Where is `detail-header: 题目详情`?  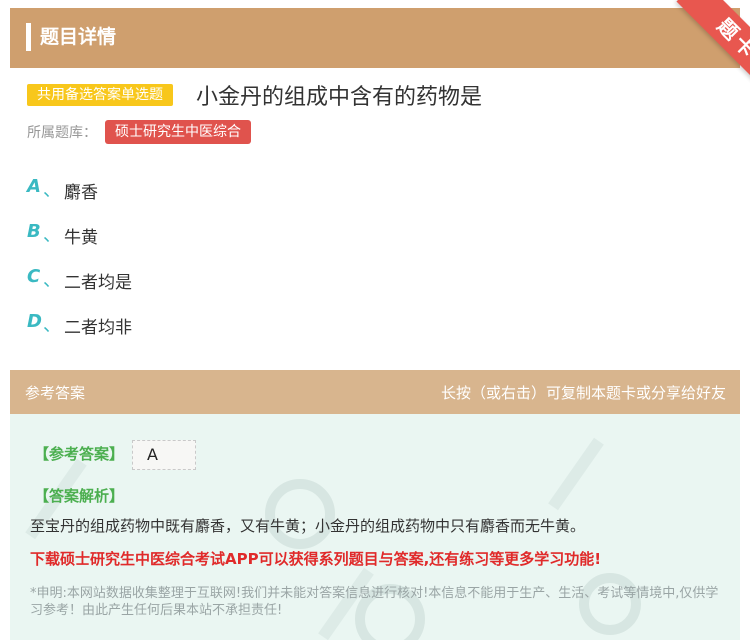 detail-header: 题目详情 is located at coordinates (375, 38).